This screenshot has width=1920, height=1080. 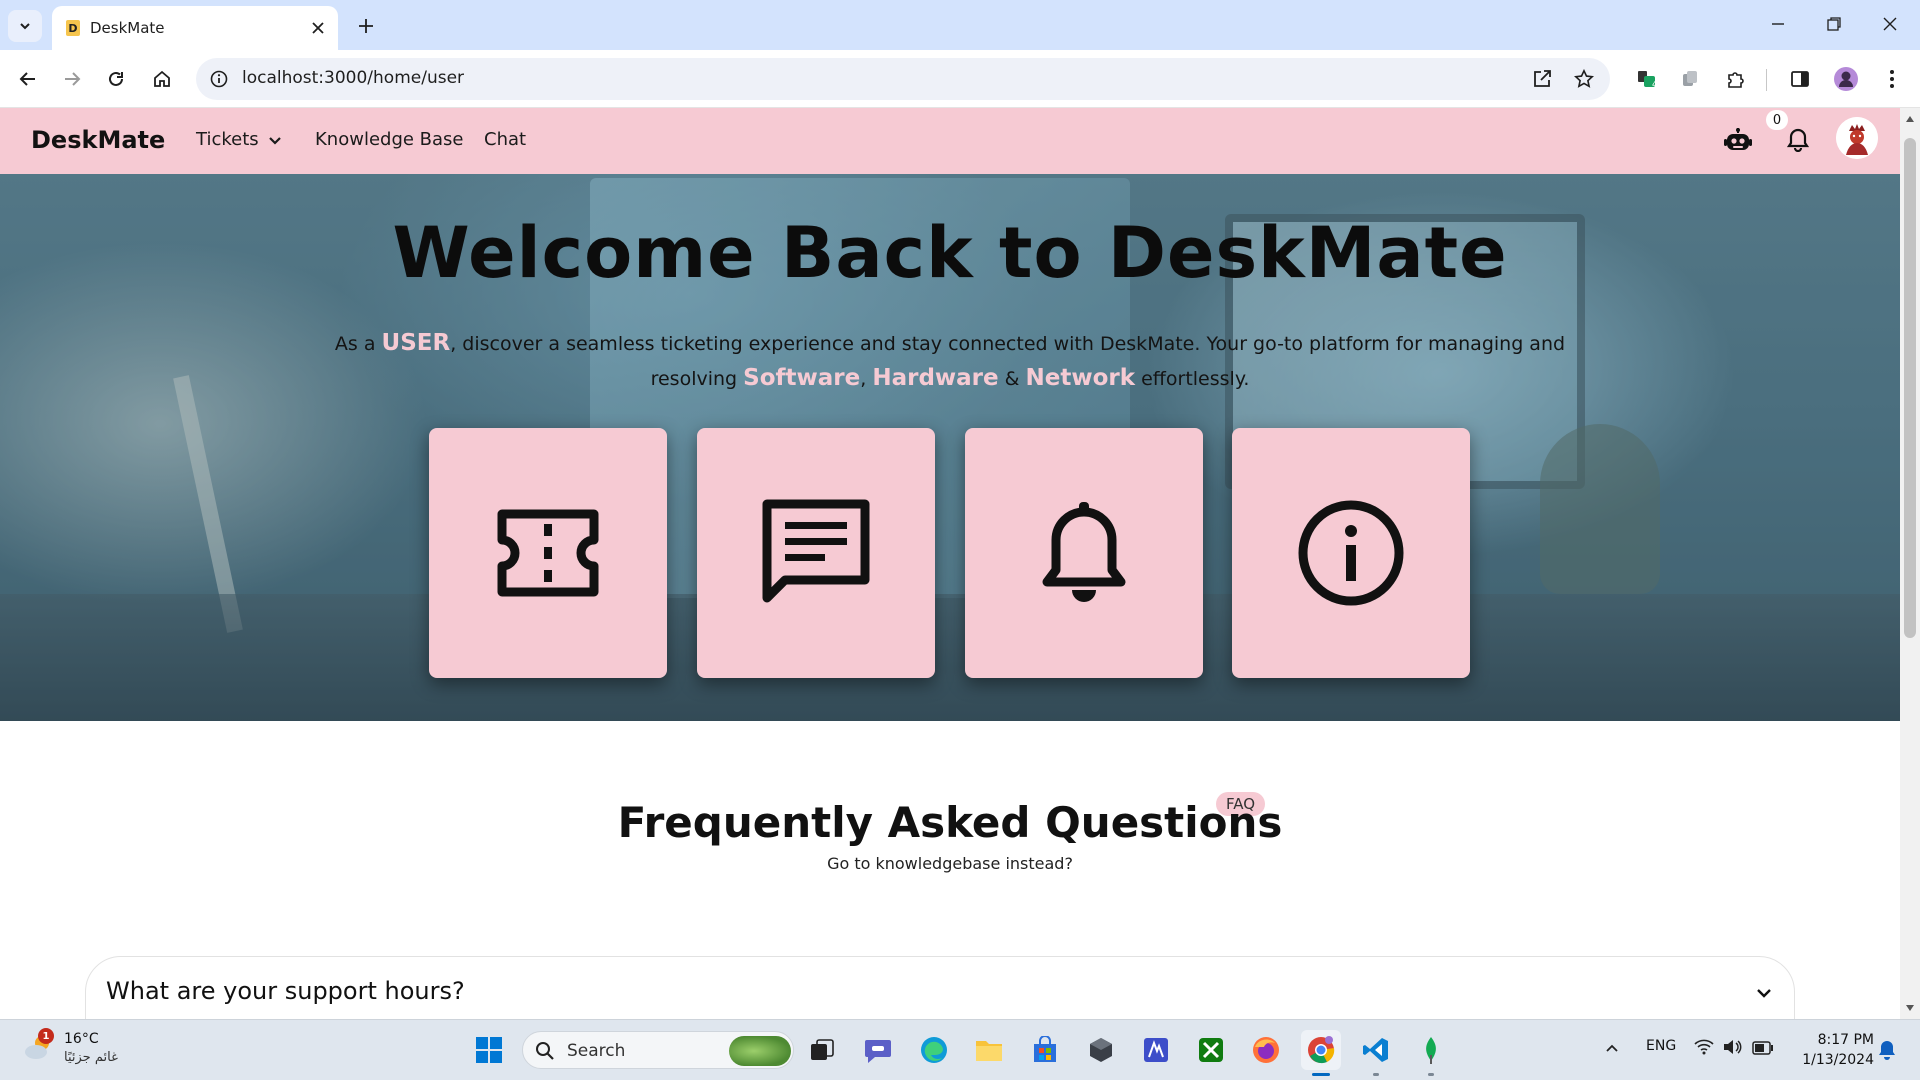 I want to click on star-icon, so click(x=1584, y=78).